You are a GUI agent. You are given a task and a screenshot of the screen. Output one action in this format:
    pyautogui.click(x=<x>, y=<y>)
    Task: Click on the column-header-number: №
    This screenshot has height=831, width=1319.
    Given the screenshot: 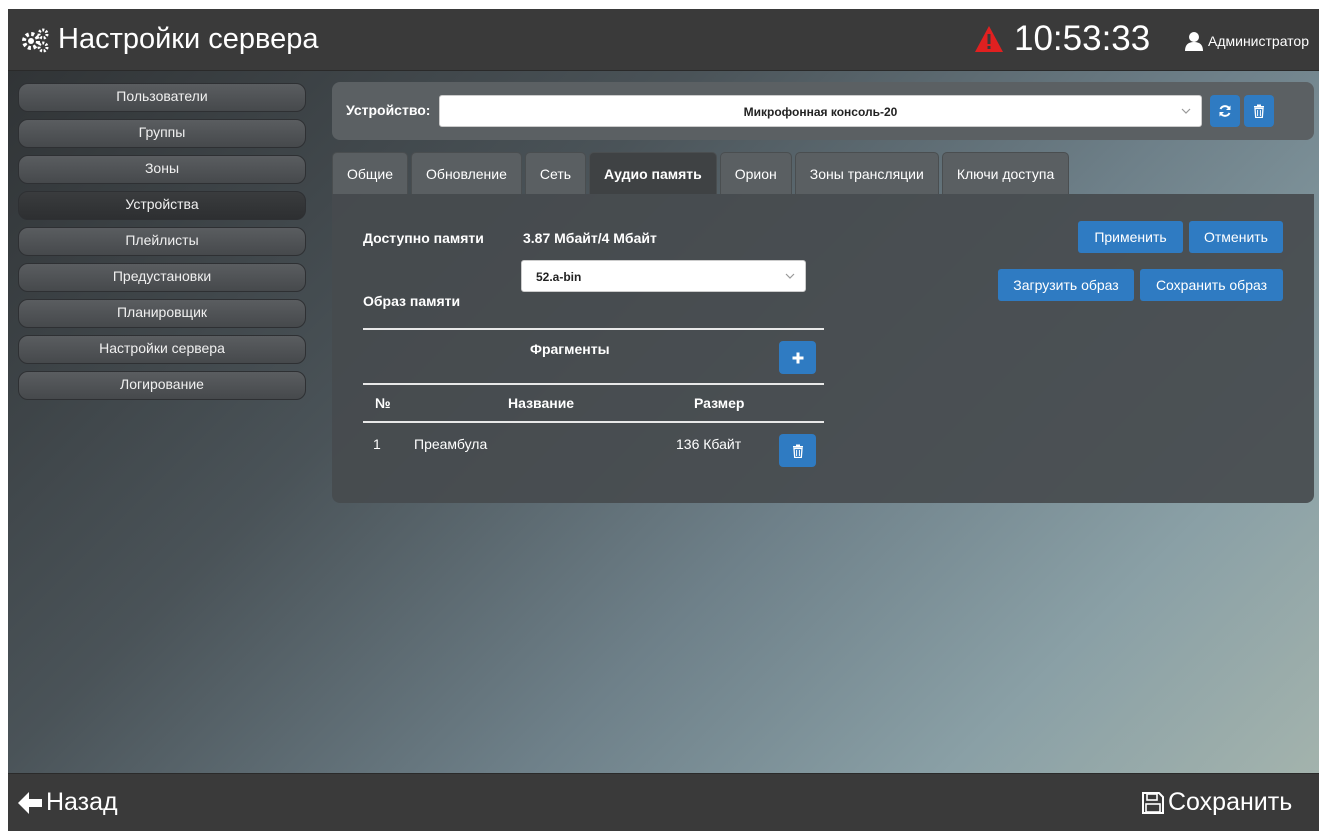 What is the action you would take?
    pyautogui.click(x=383, y=403)
    